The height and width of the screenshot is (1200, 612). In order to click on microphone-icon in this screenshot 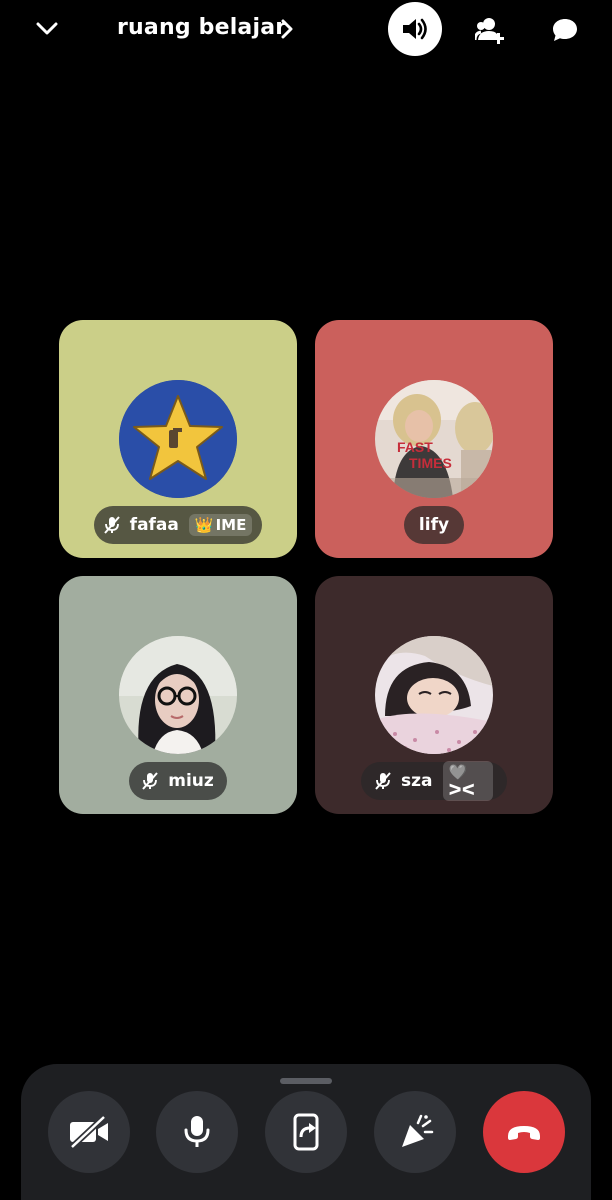, I will do `click(197, 1131)`.